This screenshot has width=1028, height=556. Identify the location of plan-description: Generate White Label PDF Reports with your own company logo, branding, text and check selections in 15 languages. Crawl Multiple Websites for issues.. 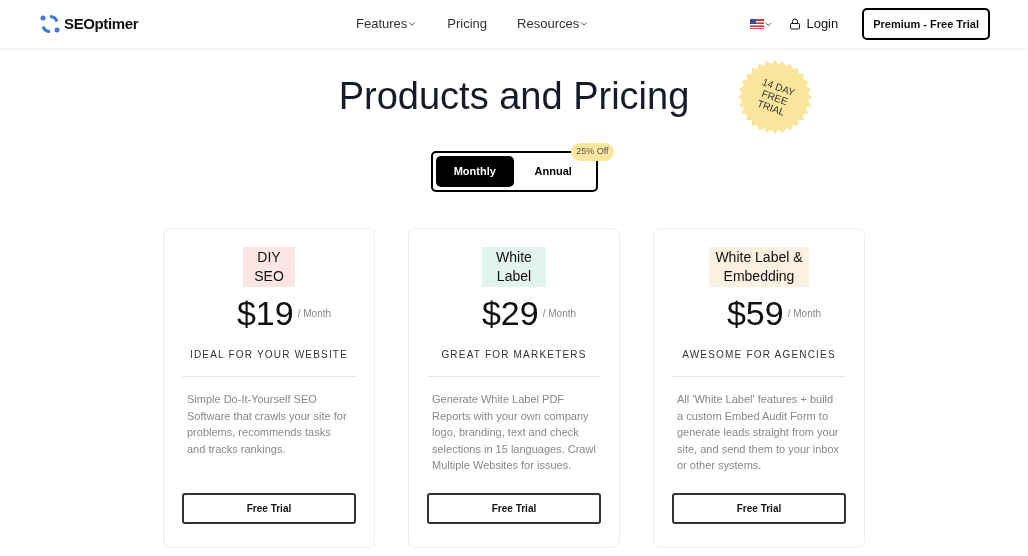
(514, 432).